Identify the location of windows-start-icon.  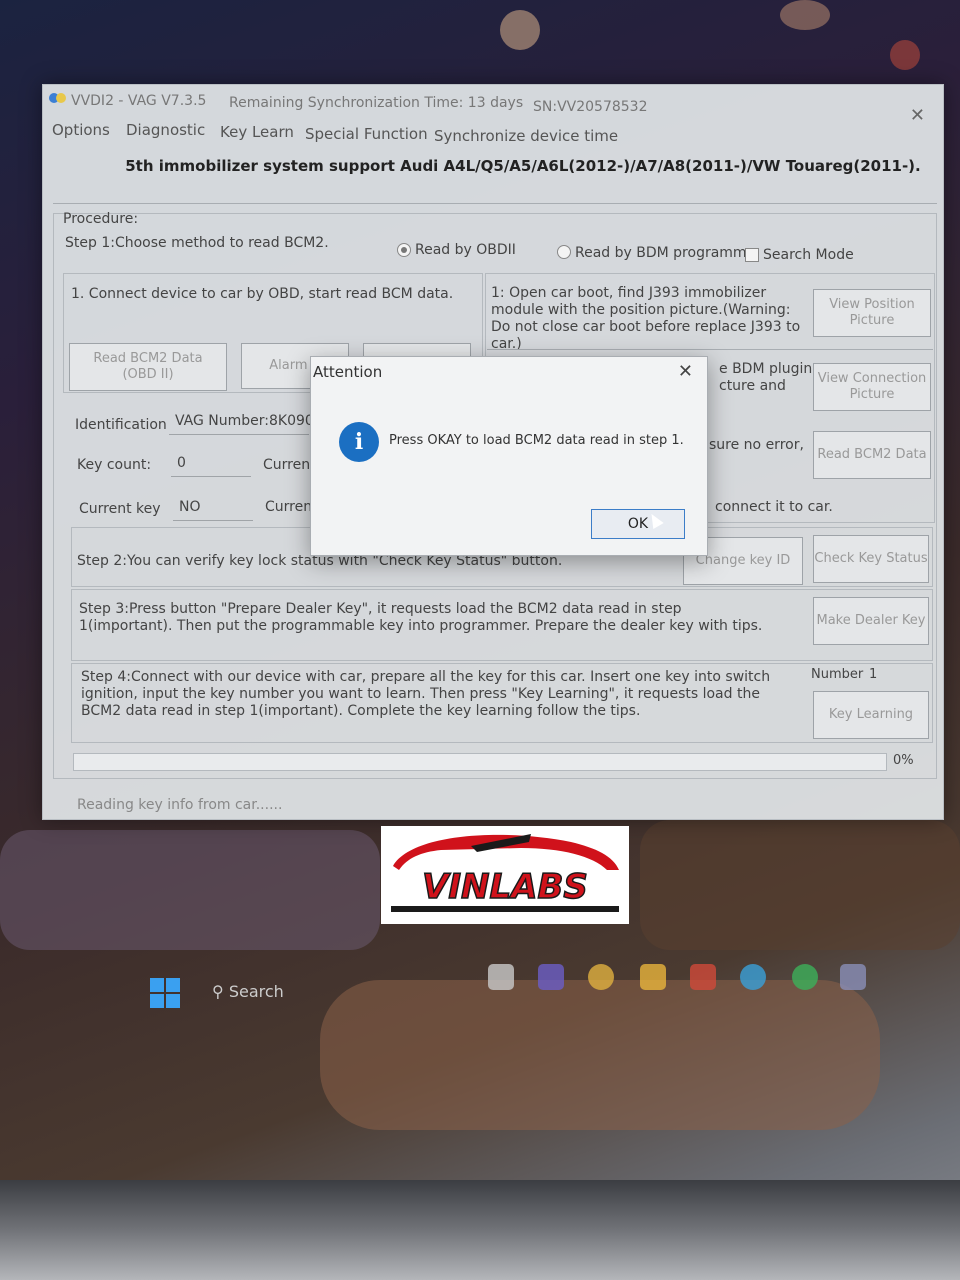
(165, 993).